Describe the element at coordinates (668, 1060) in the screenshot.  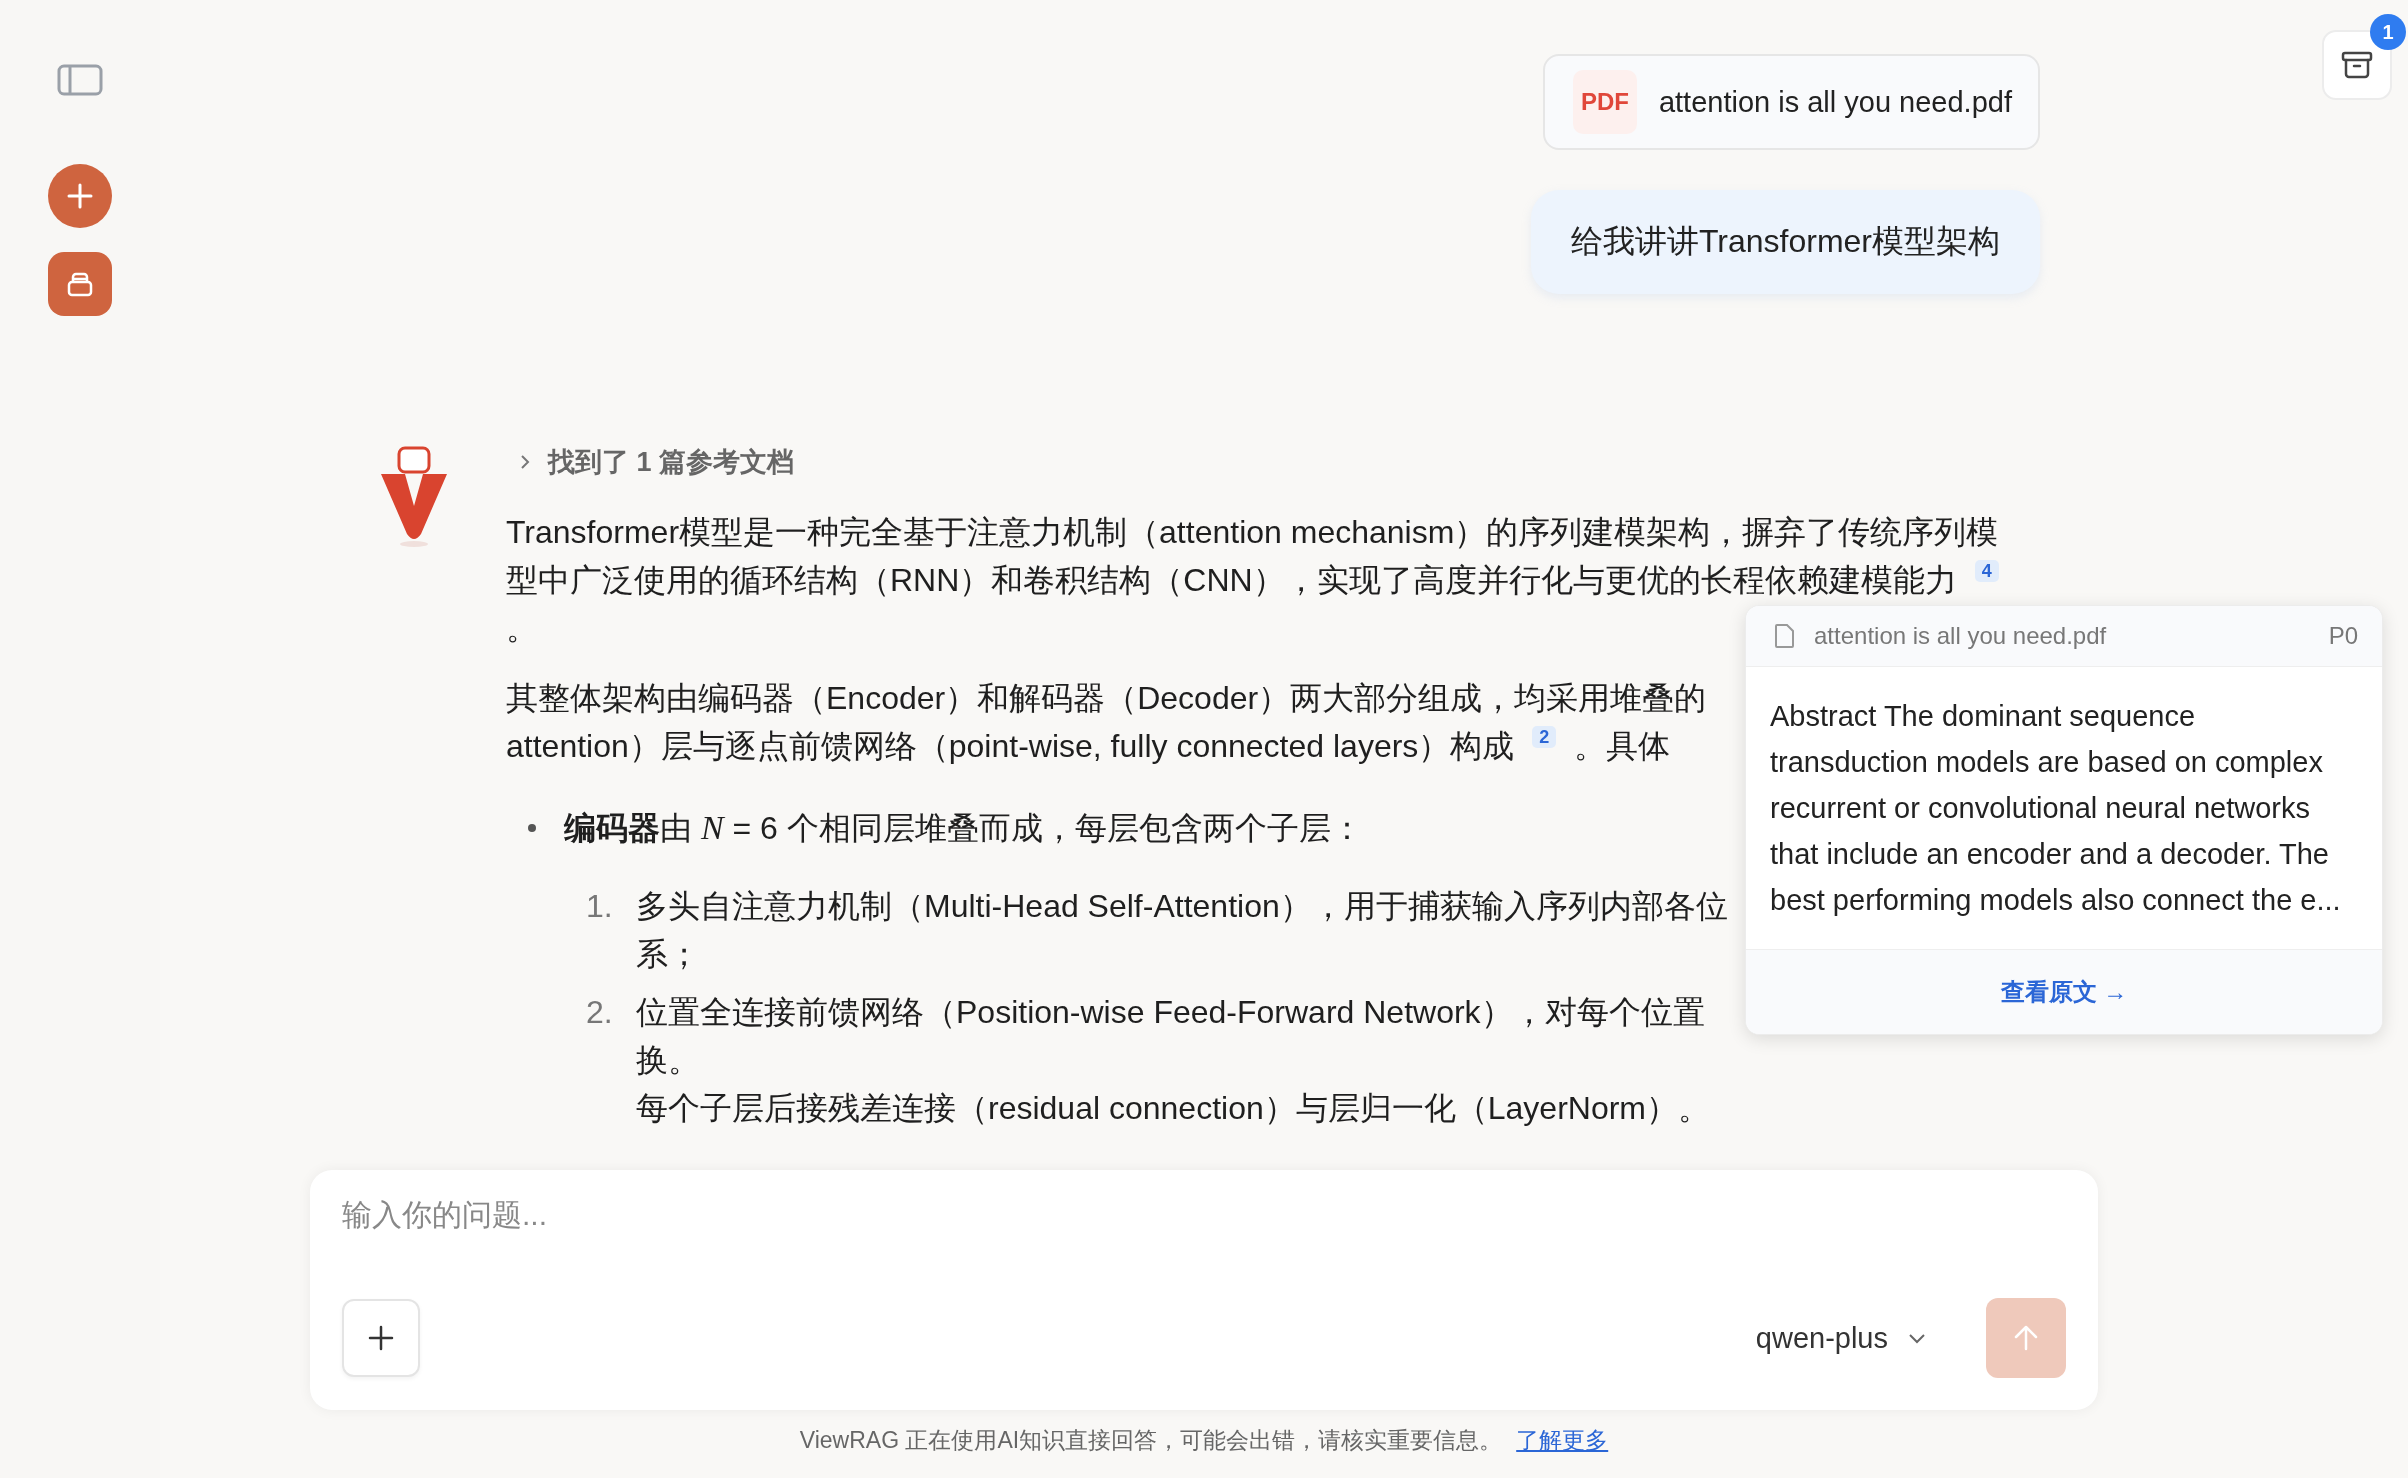
I see `answer-text-line: 换。` at that location.